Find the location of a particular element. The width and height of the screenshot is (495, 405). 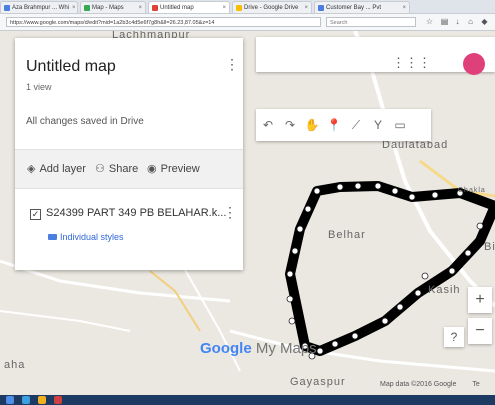

download-icon: ↓ is located at coordinates (457, 21).